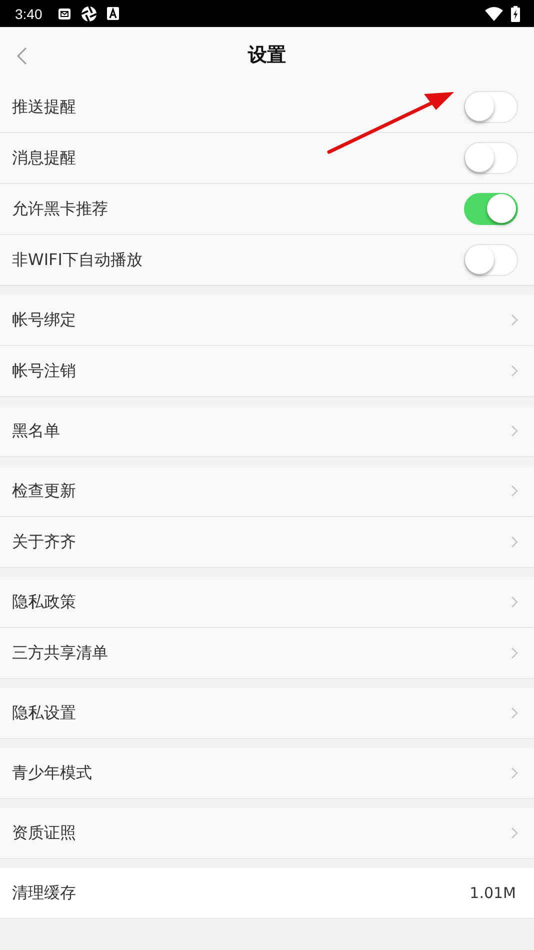  What do you see at coordinates (515, 14) in the screenshot?
I see `battery-icon` at bounding box center [515, 14].